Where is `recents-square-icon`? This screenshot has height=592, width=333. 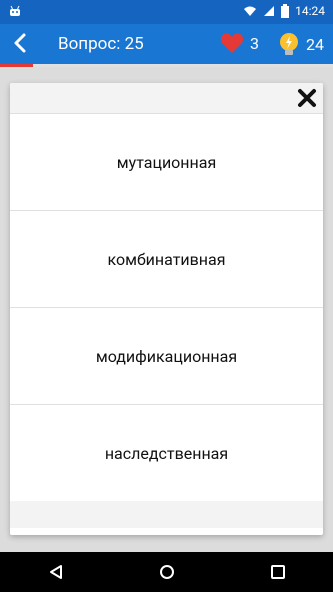 recents-square-icon is located at coordinates (278, 572).